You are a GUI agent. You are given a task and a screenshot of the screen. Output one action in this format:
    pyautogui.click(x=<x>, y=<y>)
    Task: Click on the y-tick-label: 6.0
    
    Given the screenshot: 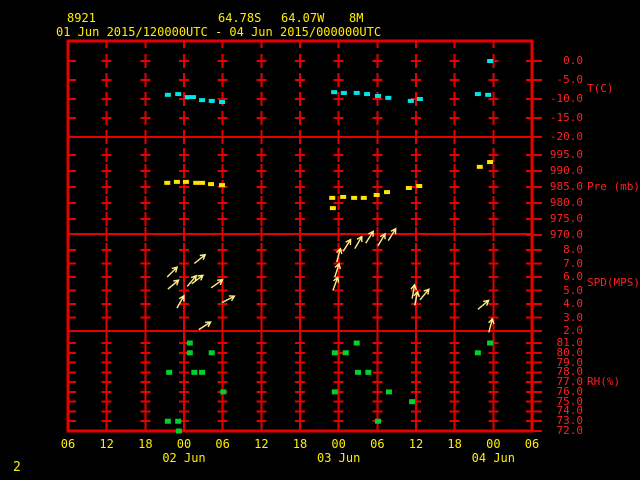 What is the action you would take?
    pyautogui.click(x=573, y=276)
    